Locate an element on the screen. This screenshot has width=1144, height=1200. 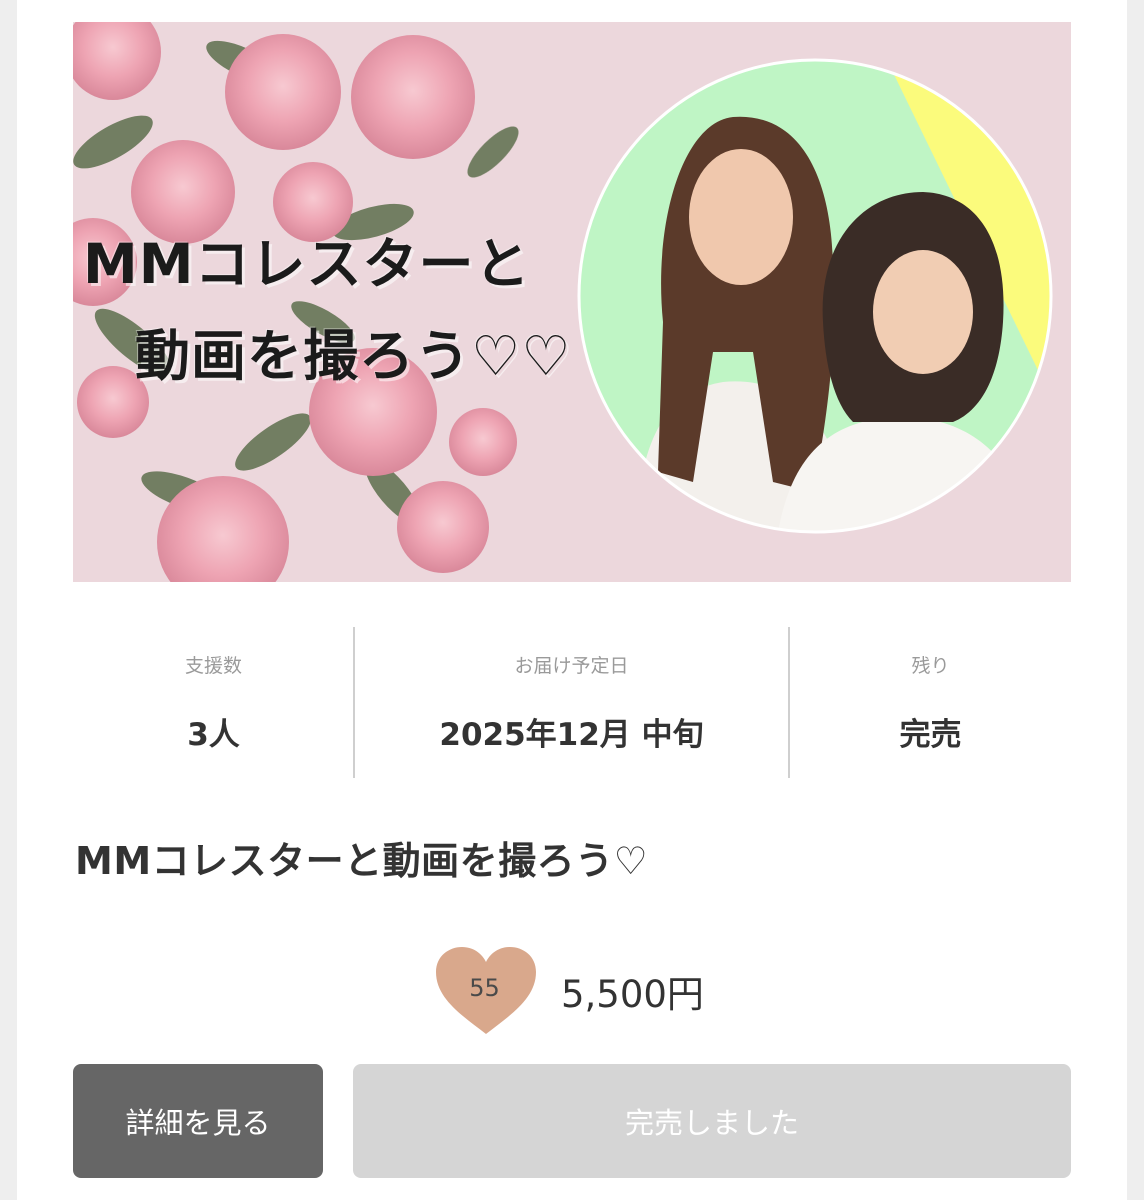
stat-supporters-label: 支援数 is located at coordinates (213, 666).